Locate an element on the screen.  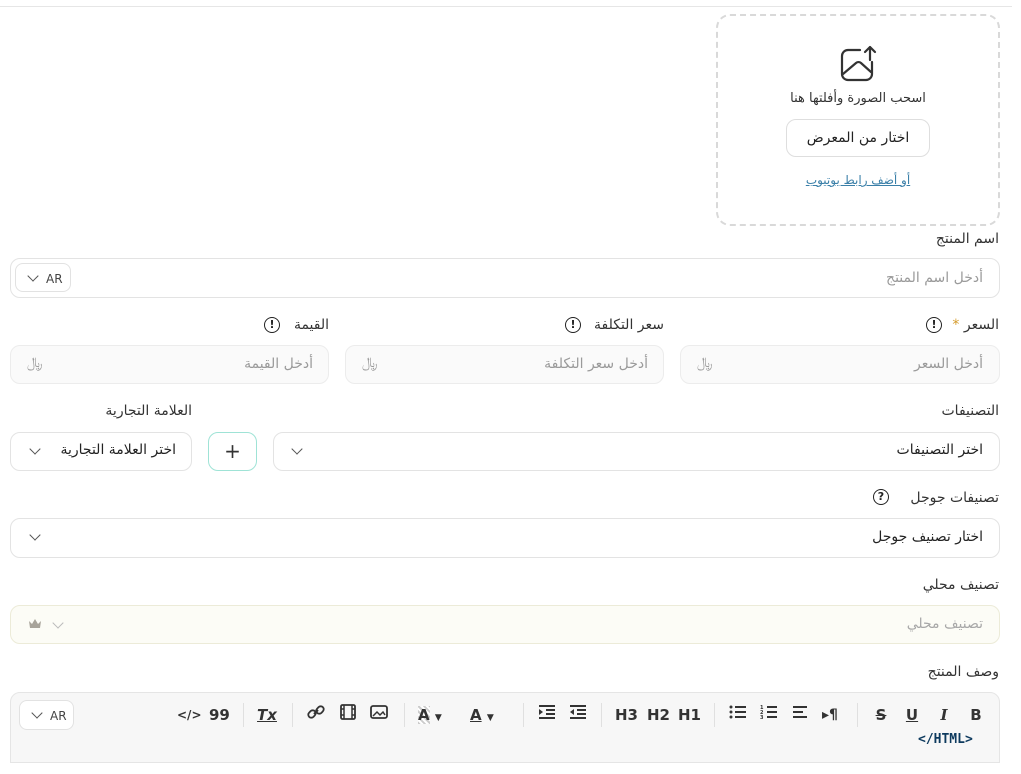
code-button: </> is located at coordinates (189, 715).